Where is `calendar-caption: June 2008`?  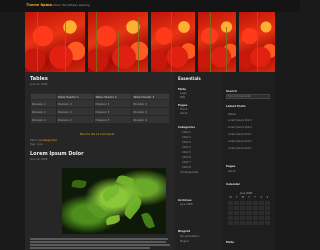 calendar-caption: June 2008 is located at coordinates (246, 193).